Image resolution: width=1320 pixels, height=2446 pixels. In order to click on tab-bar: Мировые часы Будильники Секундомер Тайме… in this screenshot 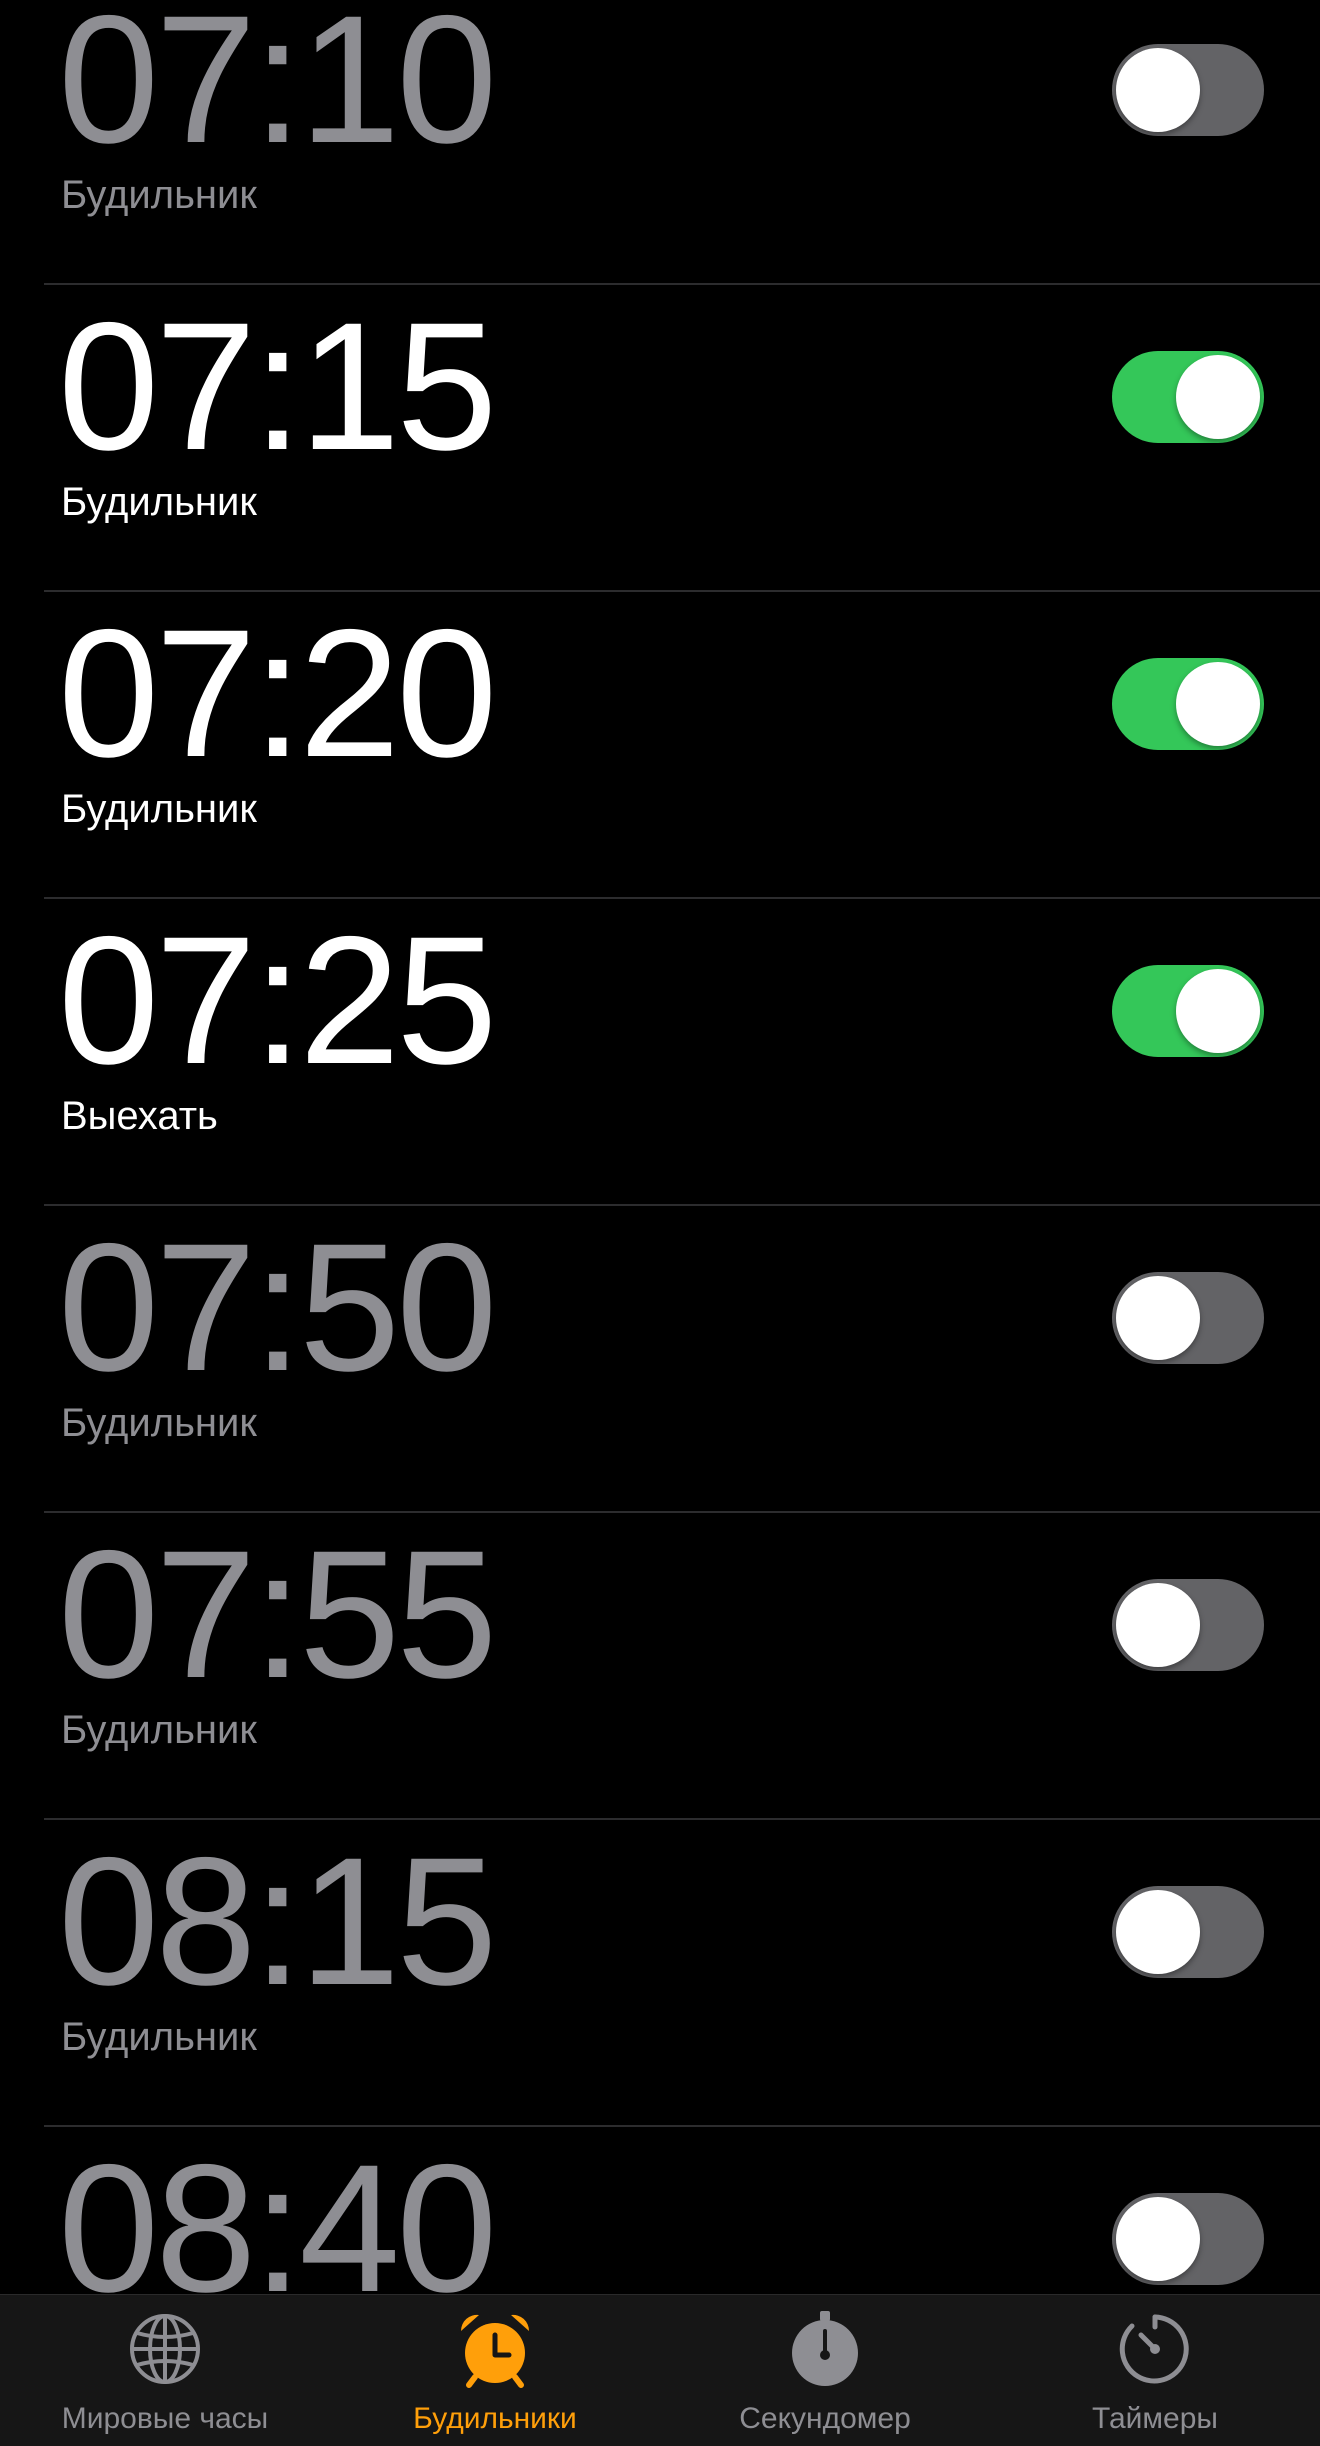, I will do `click(660, 2370)`.